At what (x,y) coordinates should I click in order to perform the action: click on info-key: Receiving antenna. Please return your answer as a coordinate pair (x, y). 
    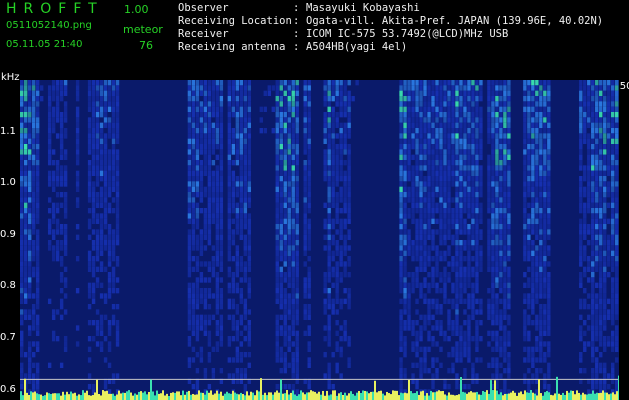
    Looking at the image, I should click on (232, 47).